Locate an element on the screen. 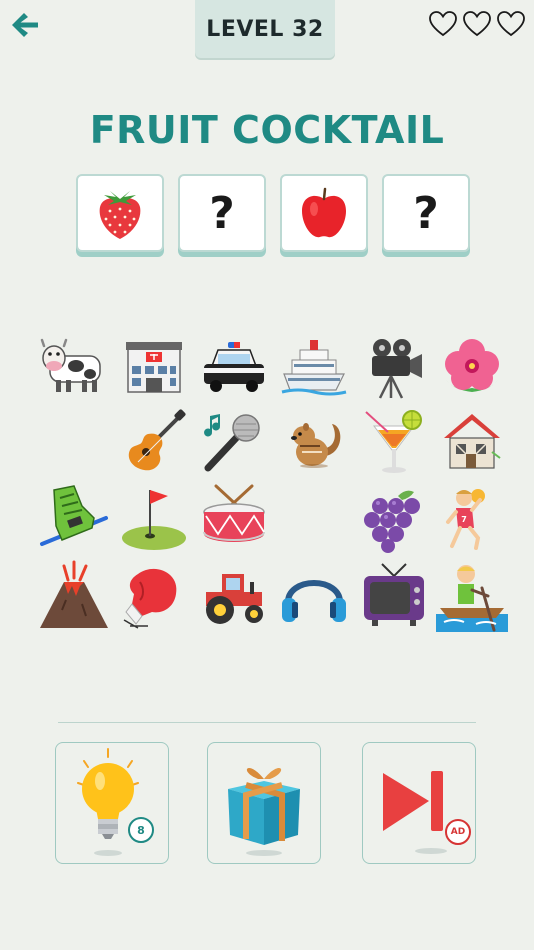 The height and width of the screenshot is (950, 534). skip-level-icon is located at coordinates (415, 812).